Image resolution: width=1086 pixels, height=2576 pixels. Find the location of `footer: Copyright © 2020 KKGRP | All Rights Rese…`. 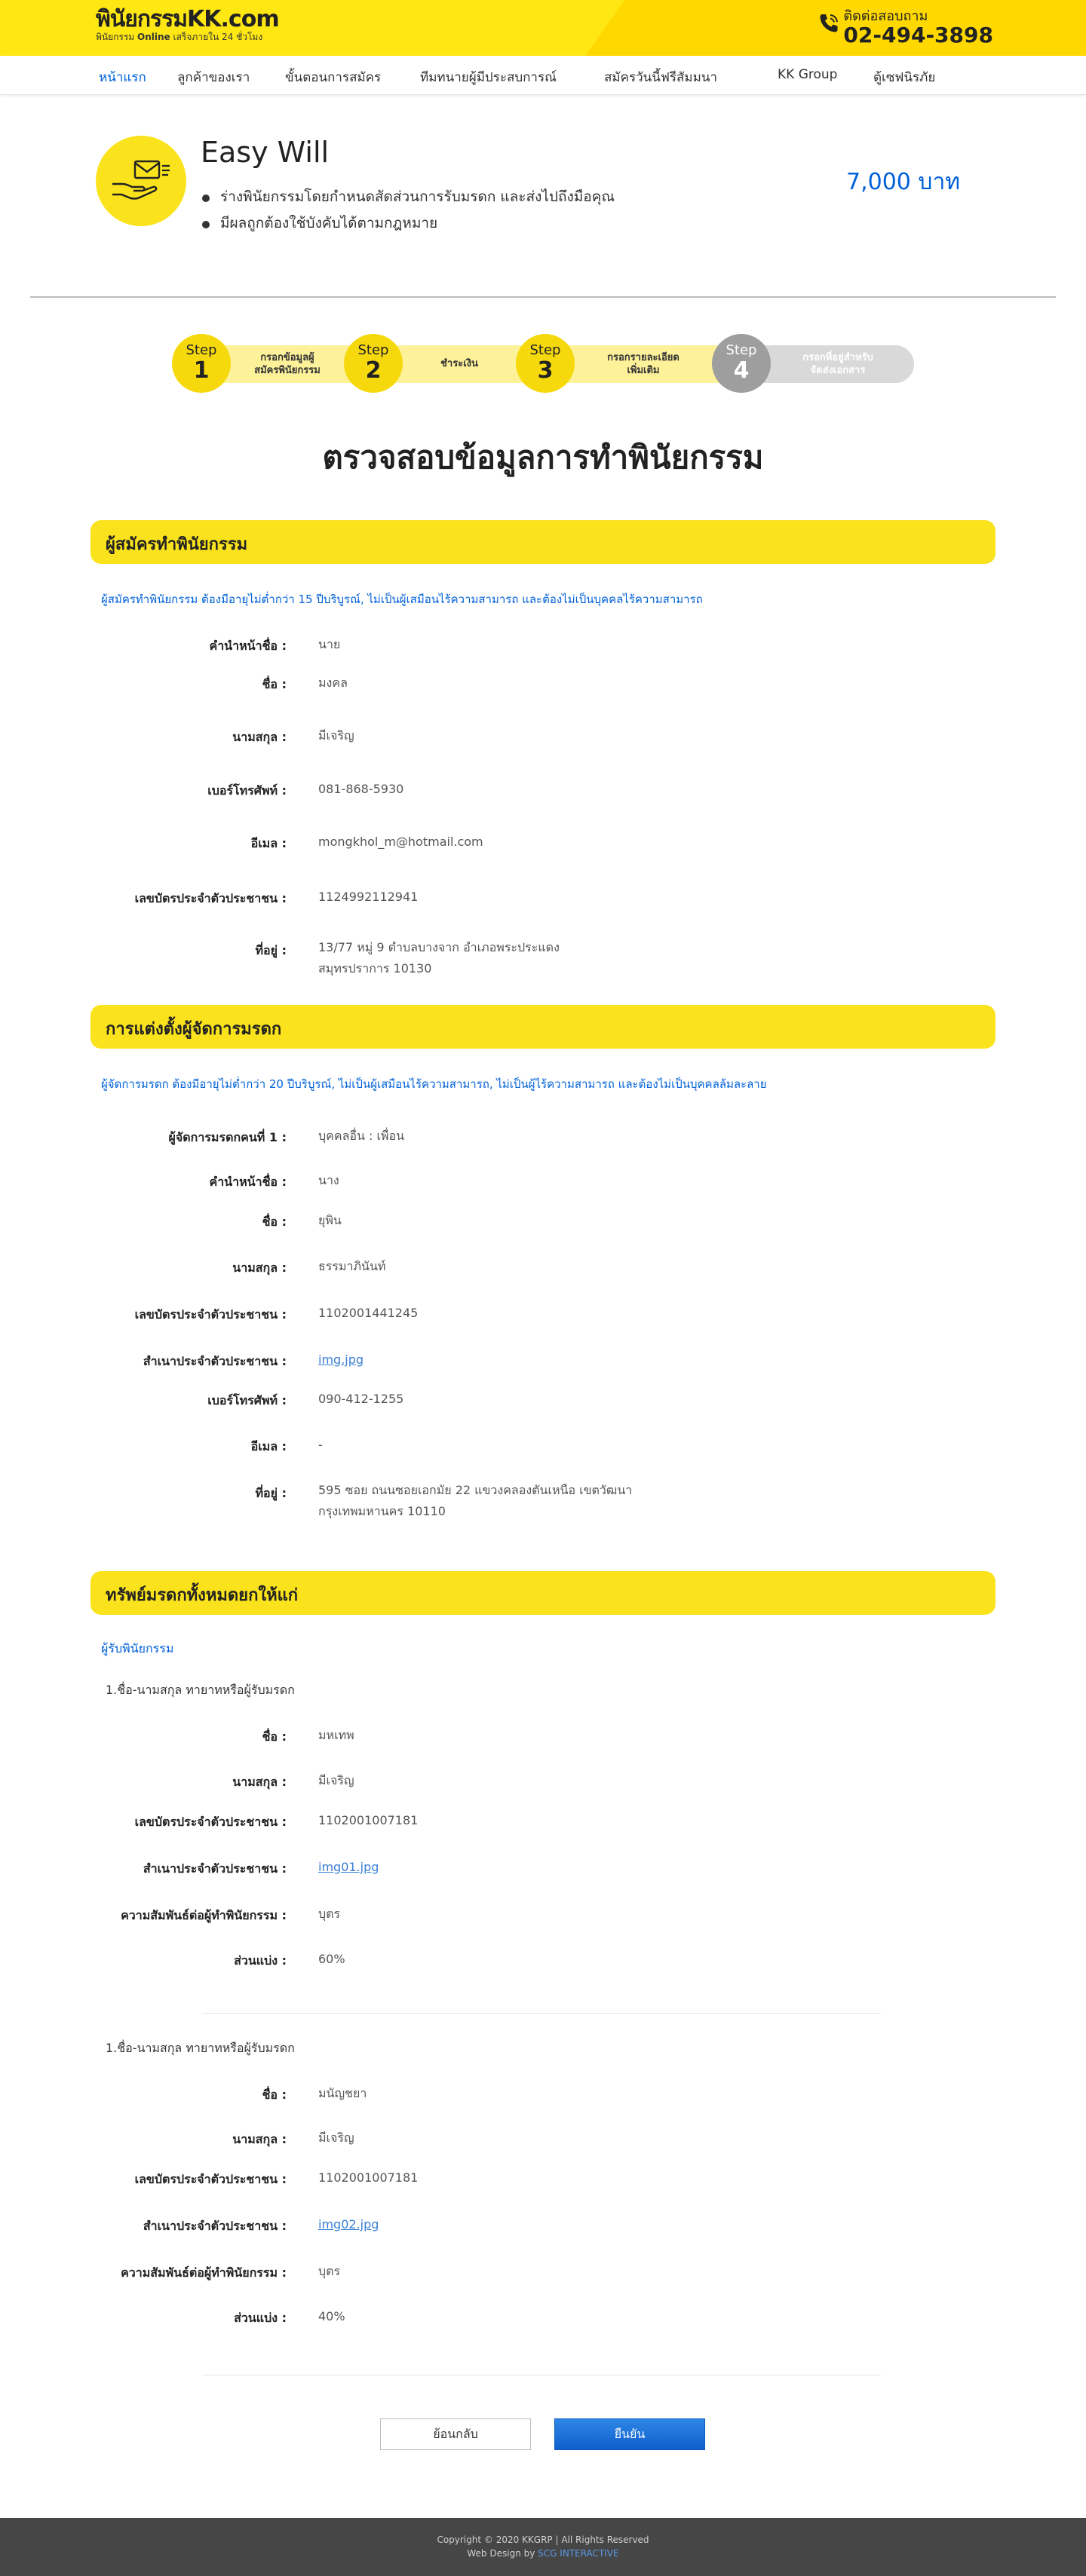

footer: Copyright © 2020 KKGRP | All Rights Rese… is located at coordinates (543, 2547).